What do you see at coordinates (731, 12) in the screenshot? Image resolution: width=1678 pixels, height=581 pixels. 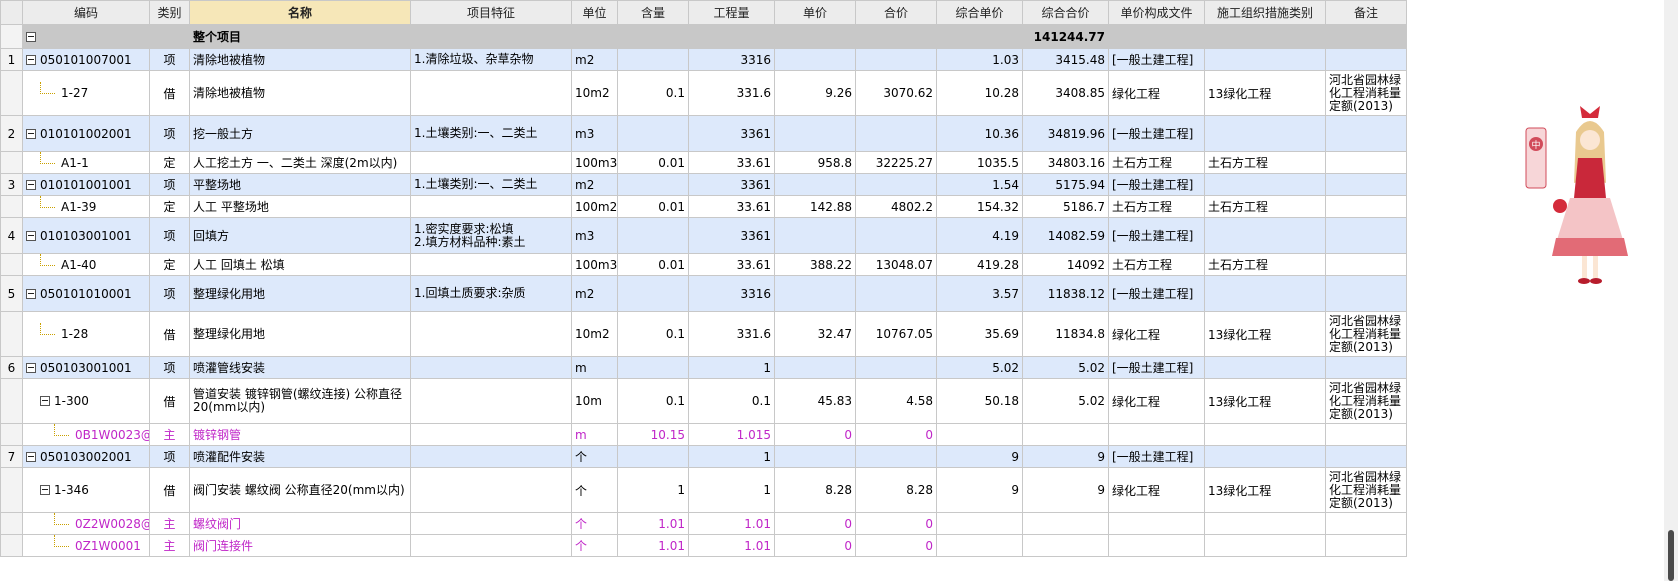 I see `col-header-quantity: 工程量` at bounding box center [731, 12].